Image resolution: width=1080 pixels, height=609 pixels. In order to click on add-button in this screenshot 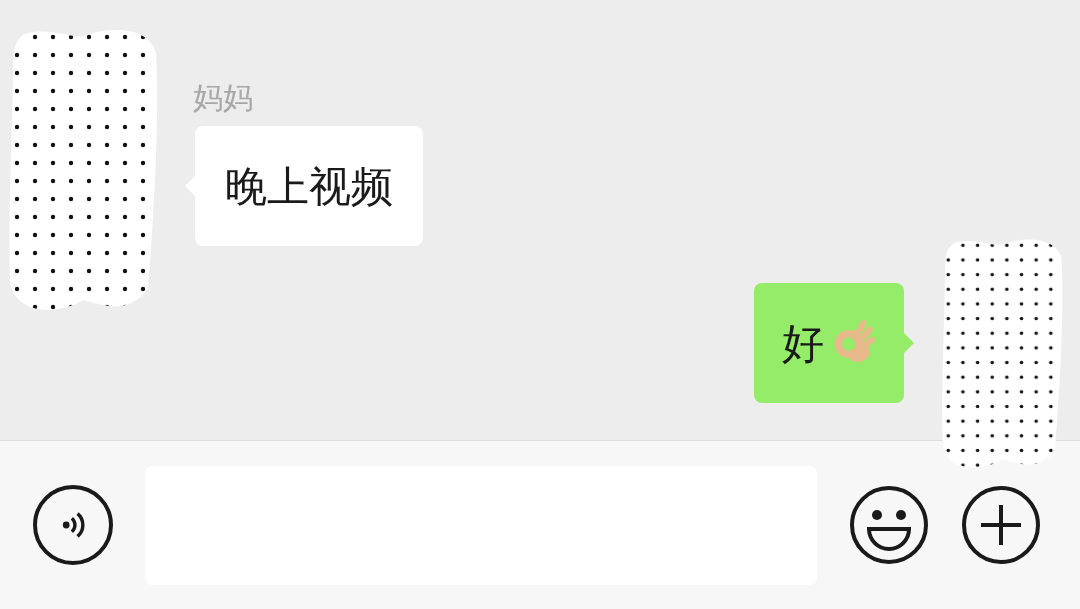, I will do `click(1001, 525)`.